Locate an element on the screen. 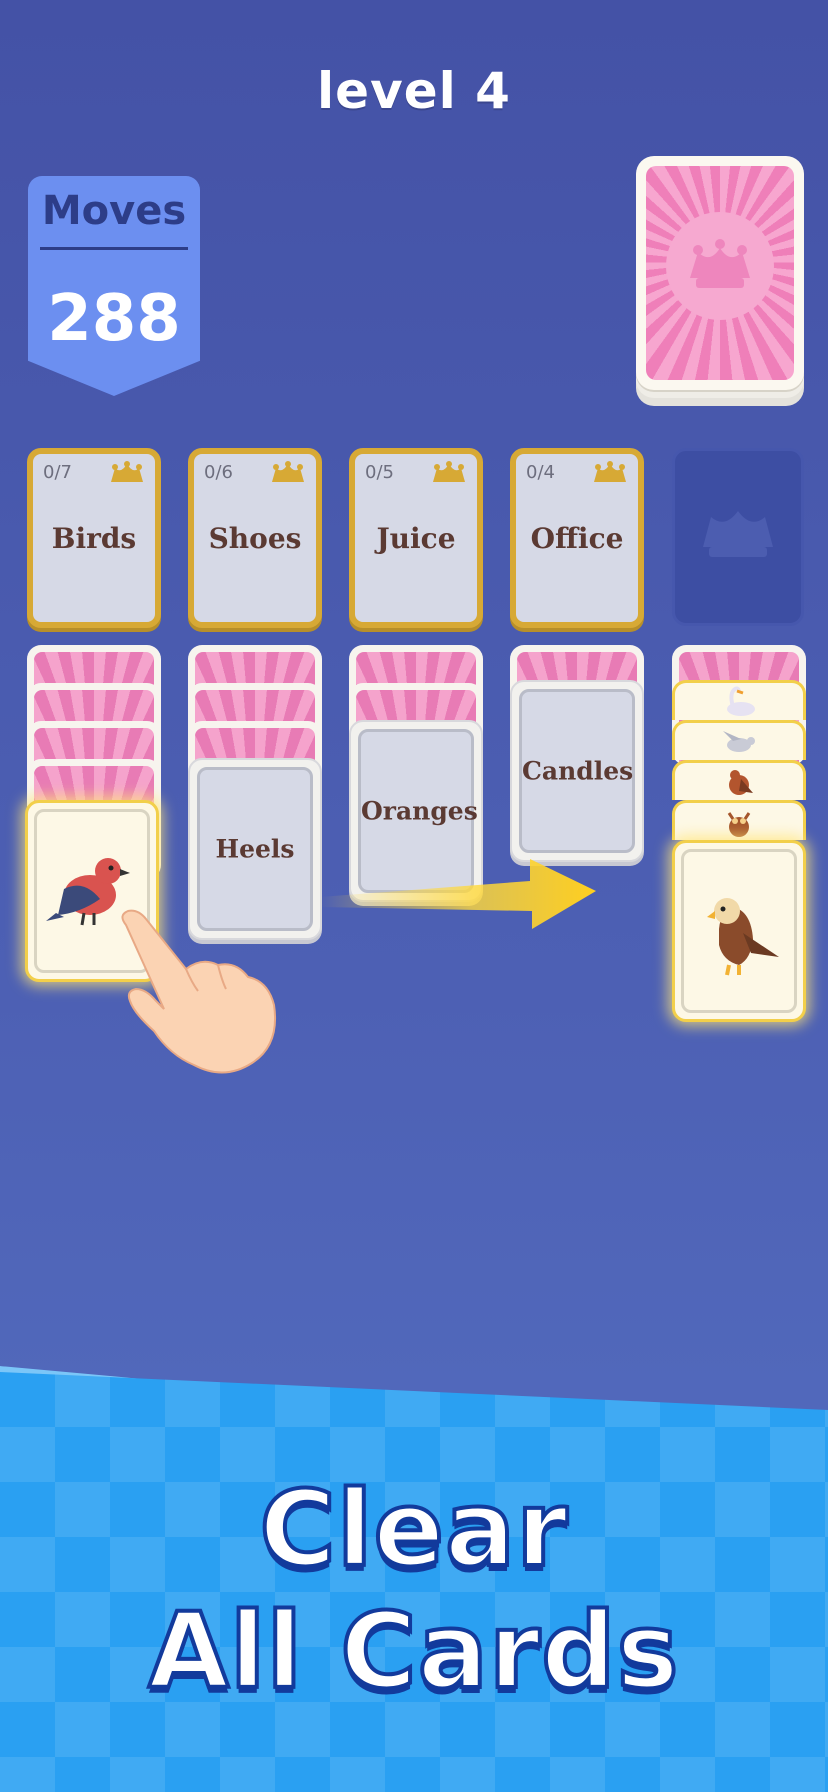  empty-foundation-slot is located at coordinates (738, 537).